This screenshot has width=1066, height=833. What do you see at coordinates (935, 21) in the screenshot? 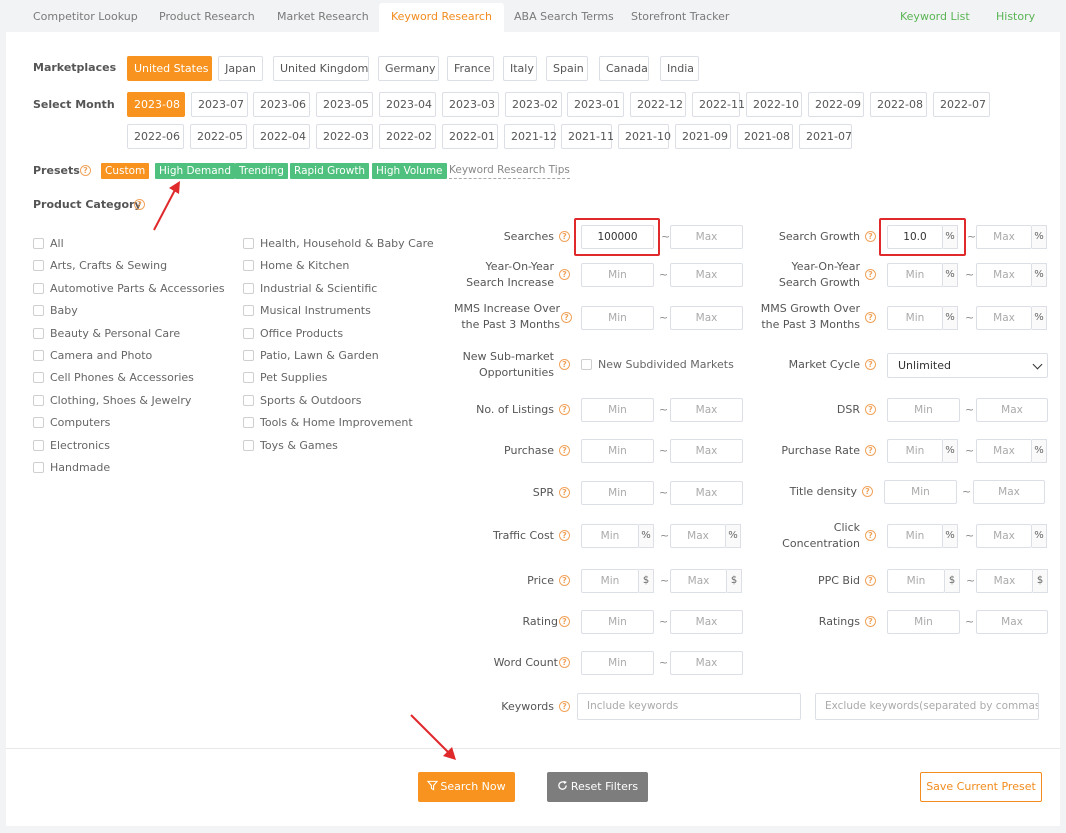
I see `keyword-list-link: Keyword List` at bounding box center [935, 21].